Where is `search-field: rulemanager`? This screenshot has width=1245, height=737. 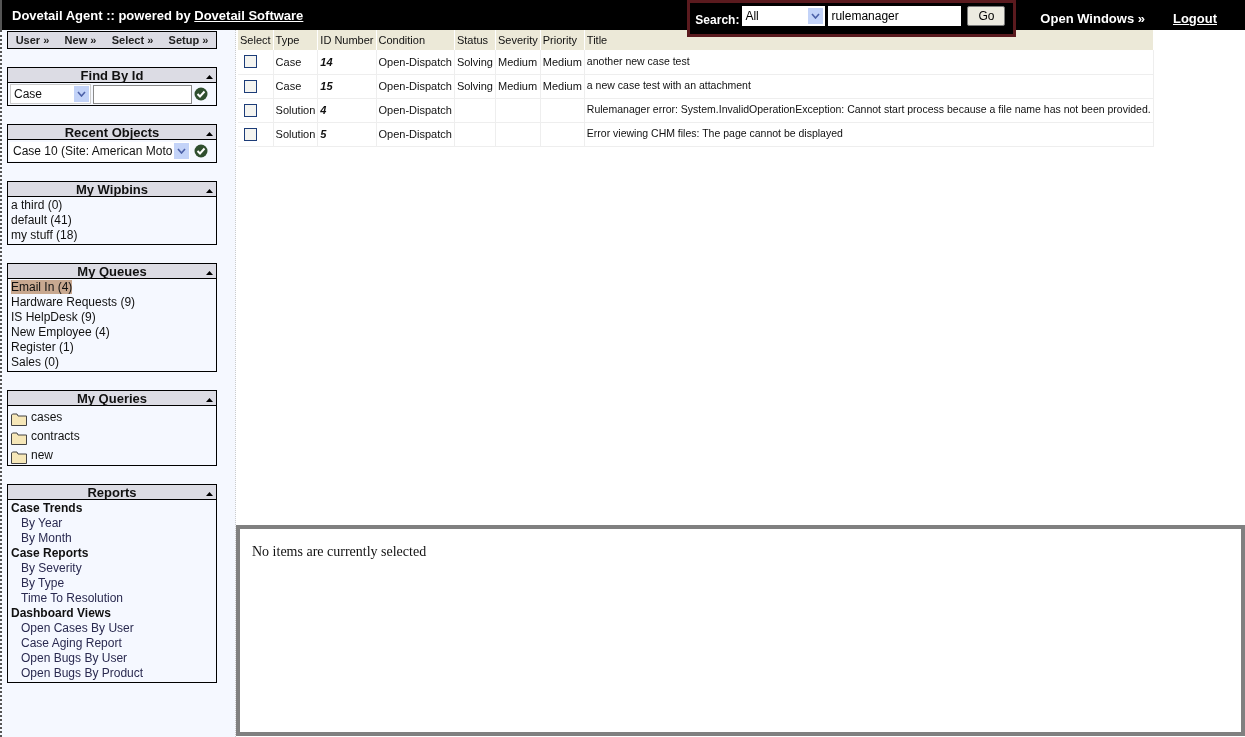
search-field: rulemanager is located at coordinates (895, 16).